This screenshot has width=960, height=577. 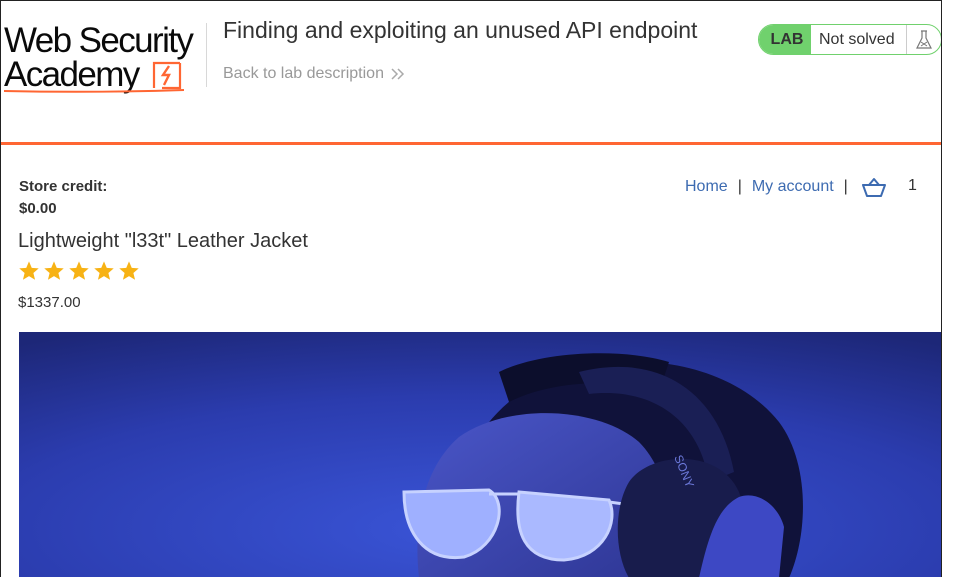 I want to click on cart-item-count: 1, so click(x=912, y=186).